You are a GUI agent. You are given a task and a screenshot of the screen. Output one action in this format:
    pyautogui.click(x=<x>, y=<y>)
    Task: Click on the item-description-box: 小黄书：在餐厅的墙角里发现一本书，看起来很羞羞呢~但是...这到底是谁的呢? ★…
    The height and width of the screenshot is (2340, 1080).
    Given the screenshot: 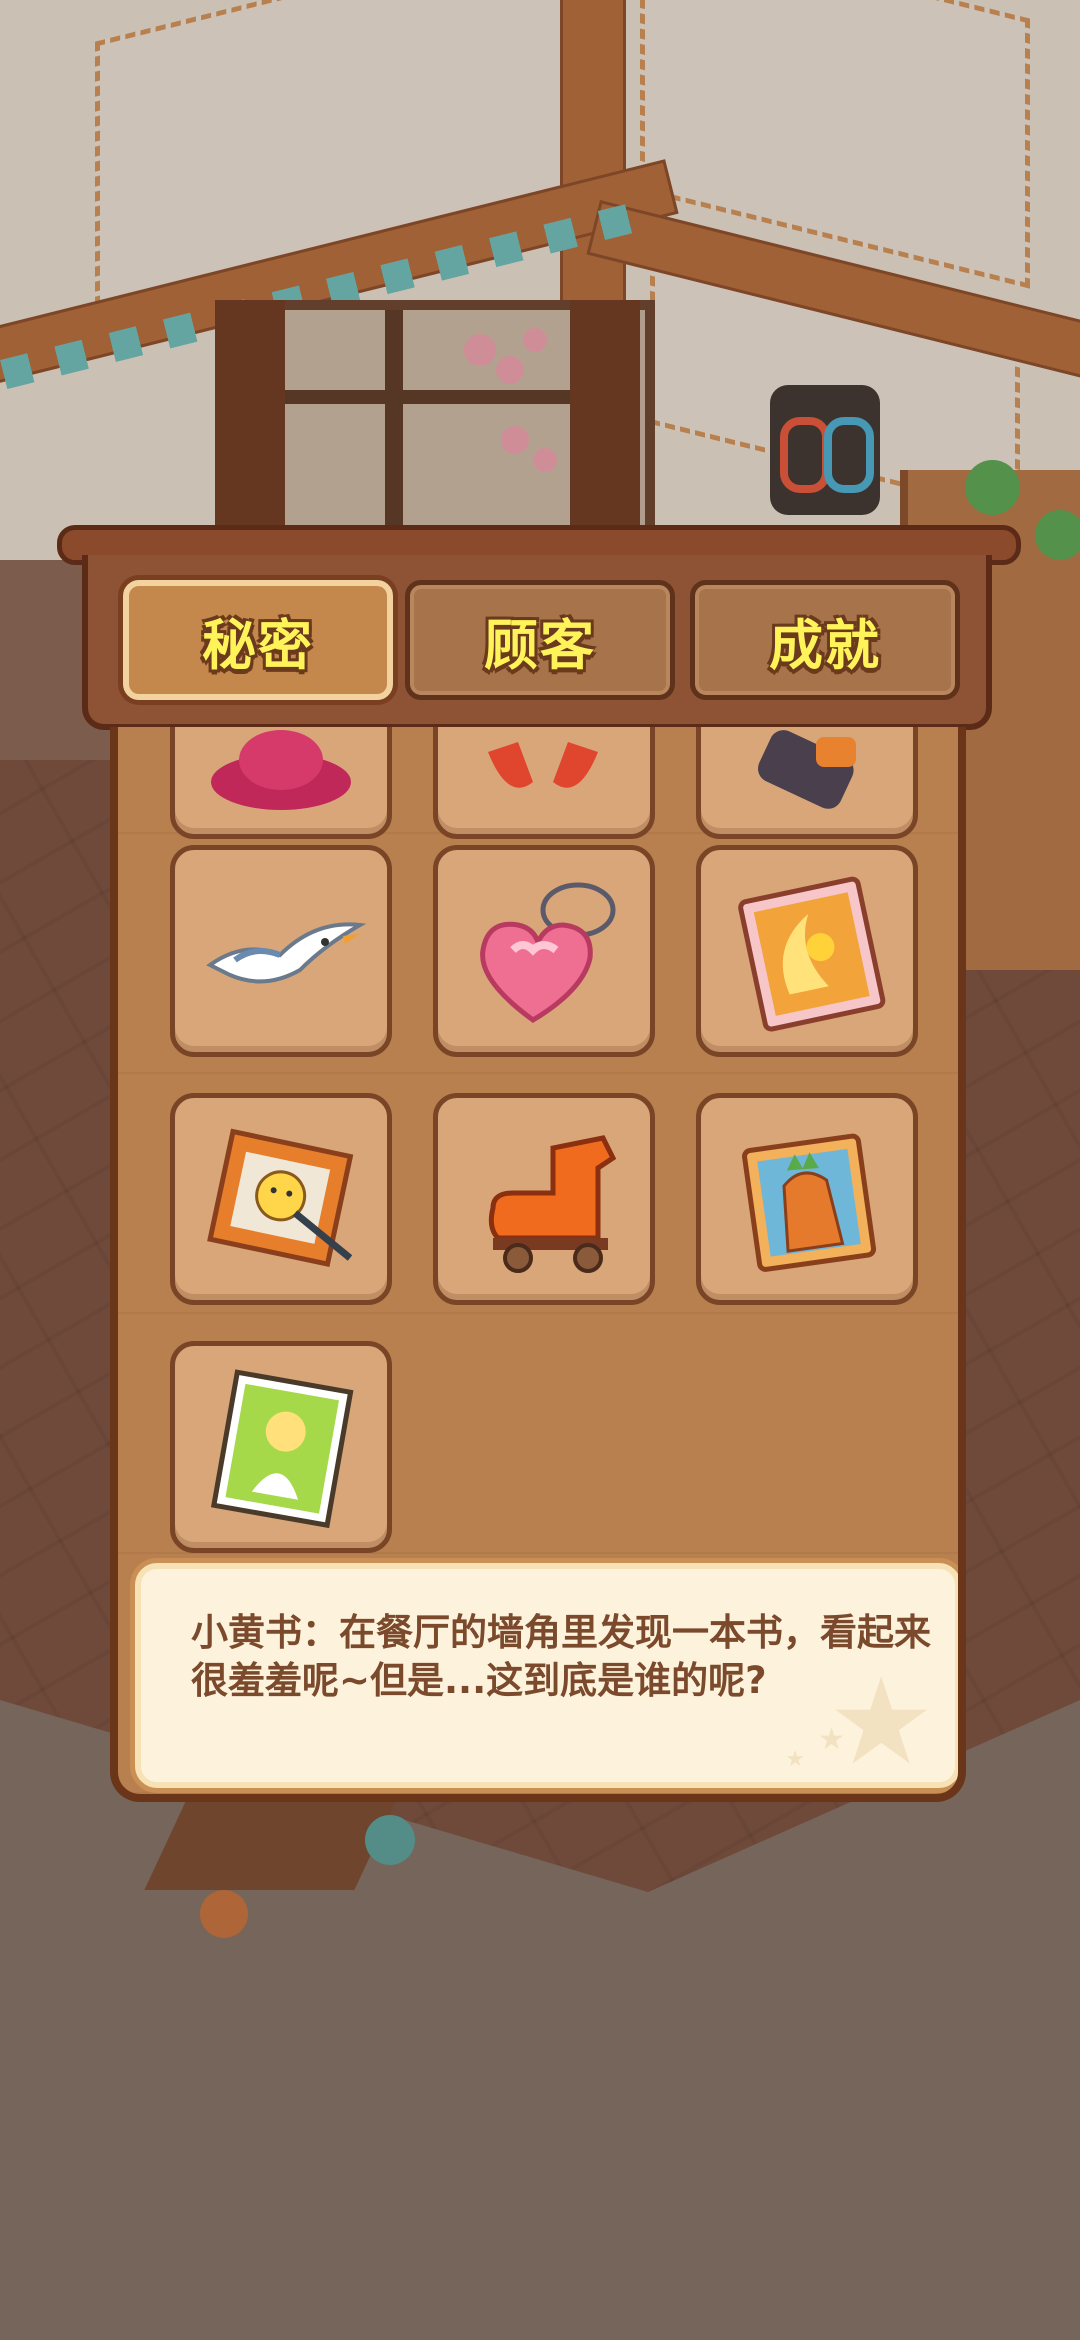 What is the action you would take?
    pyautogui.click(x=546, y=1675)
    